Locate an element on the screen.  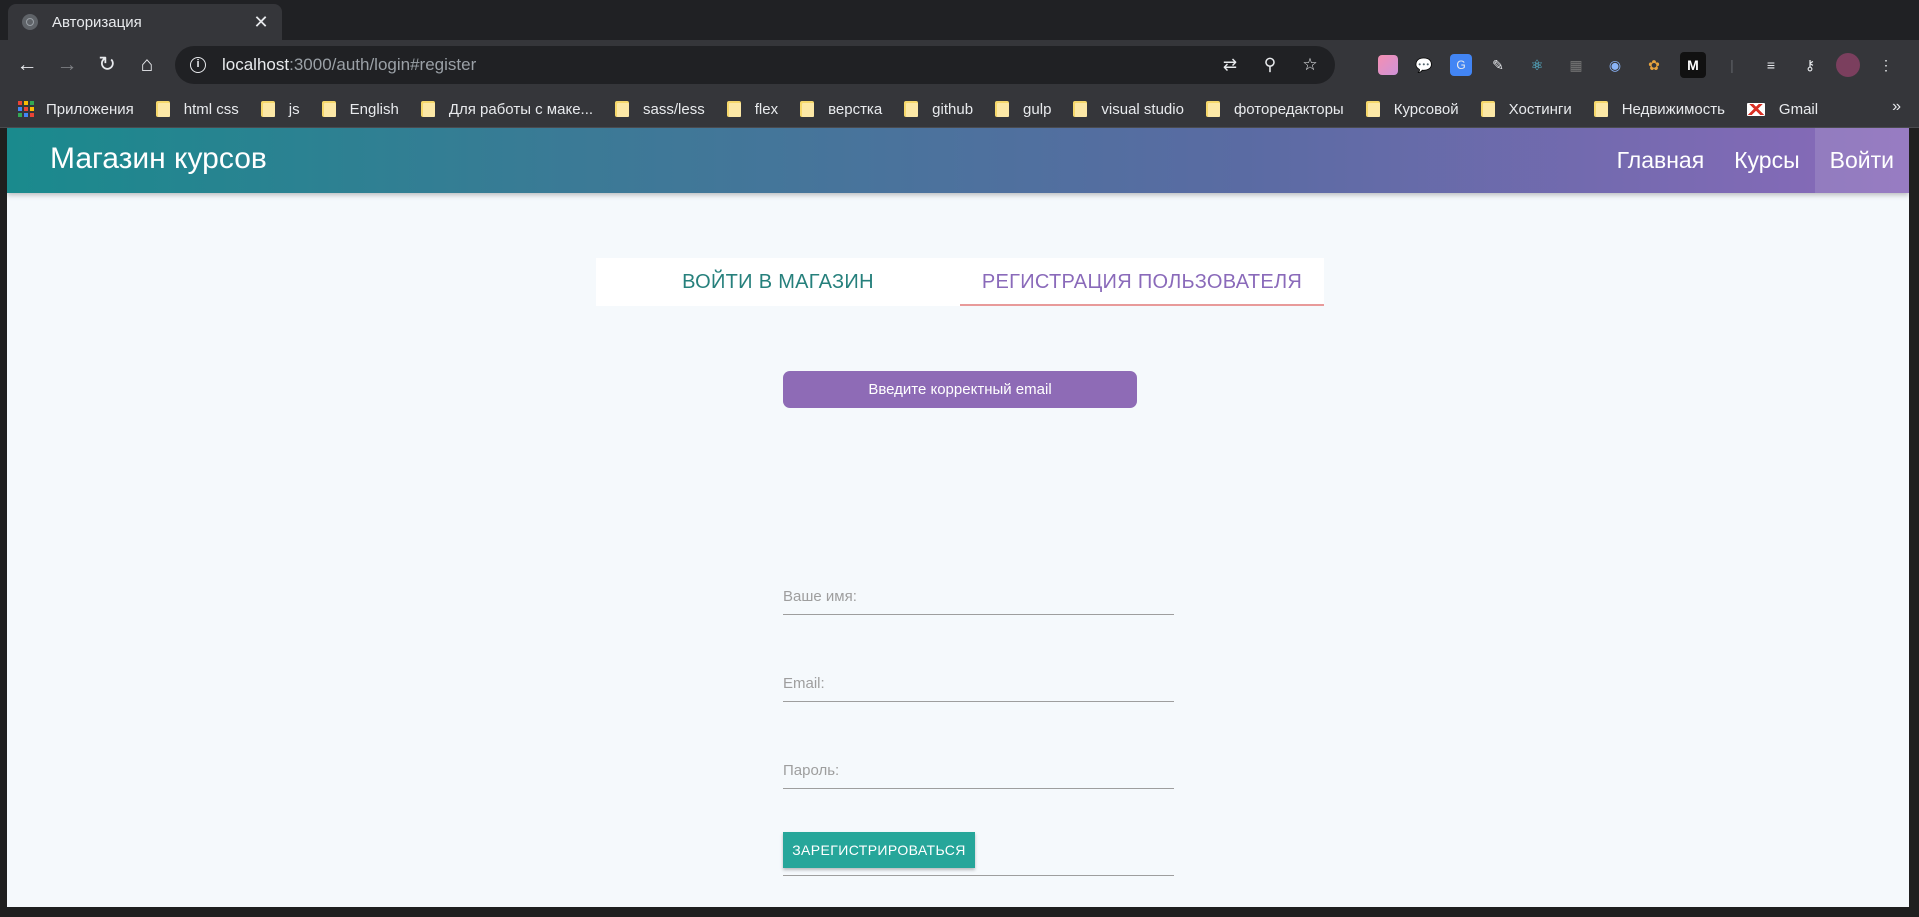
back-button: ← is located at coordinates (27, 65).